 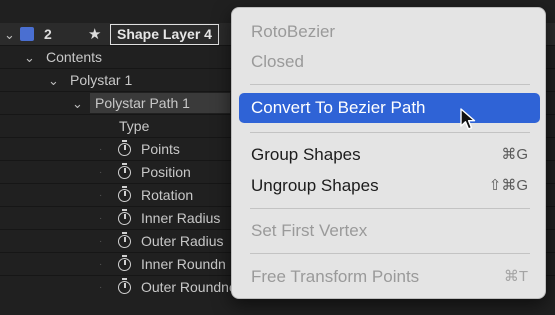 What do you see at coordinates (164, 34) in the screenshot?
I see `layer-name: Shape Layer 4` at bounding box center [164, 34].